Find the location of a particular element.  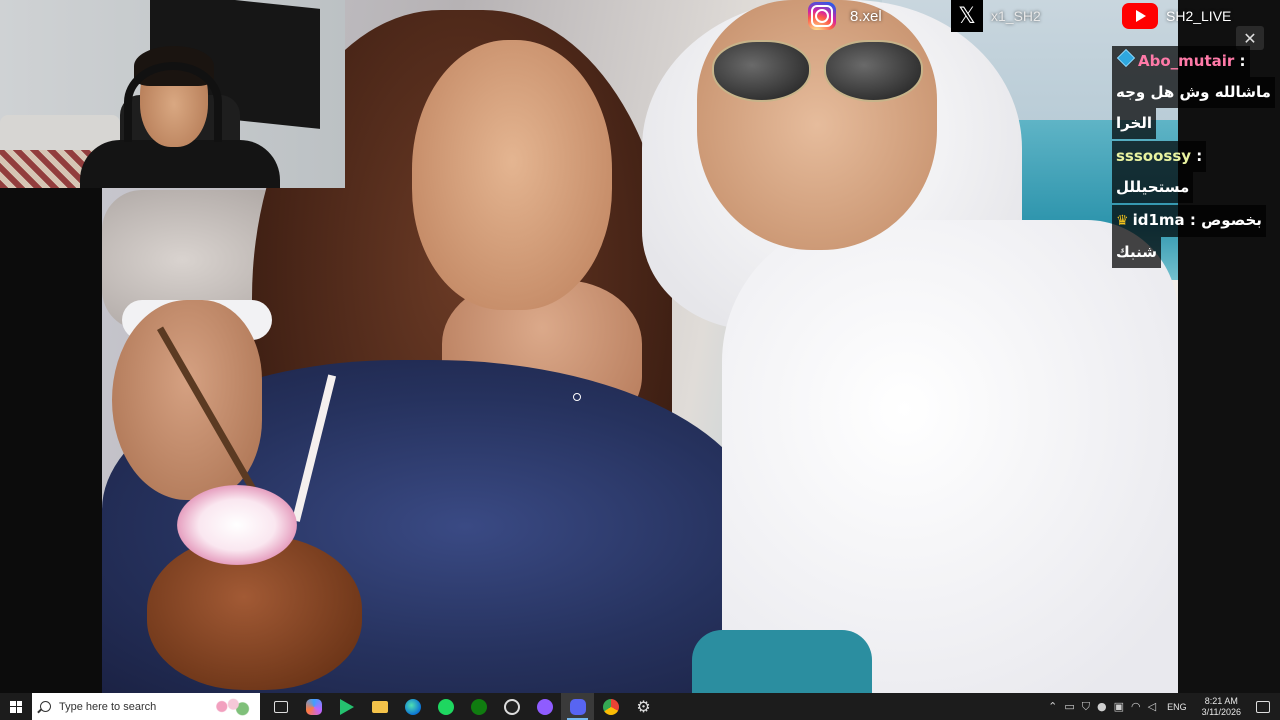

chat-header: ♛ id1ma : بخصوص is located at coordinates (1189, 221).